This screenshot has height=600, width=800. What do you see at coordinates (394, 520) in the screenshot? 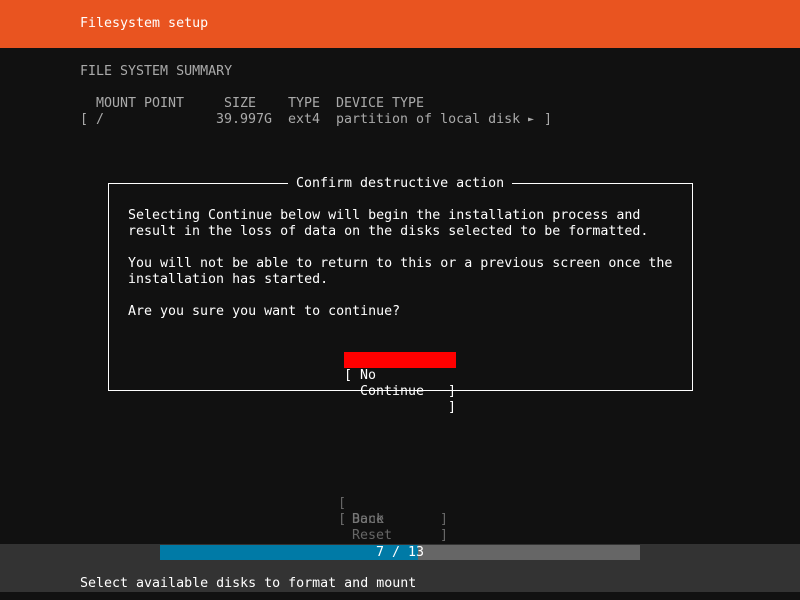
I see `back-button: [ Back]` at bounding box center [394, 520].